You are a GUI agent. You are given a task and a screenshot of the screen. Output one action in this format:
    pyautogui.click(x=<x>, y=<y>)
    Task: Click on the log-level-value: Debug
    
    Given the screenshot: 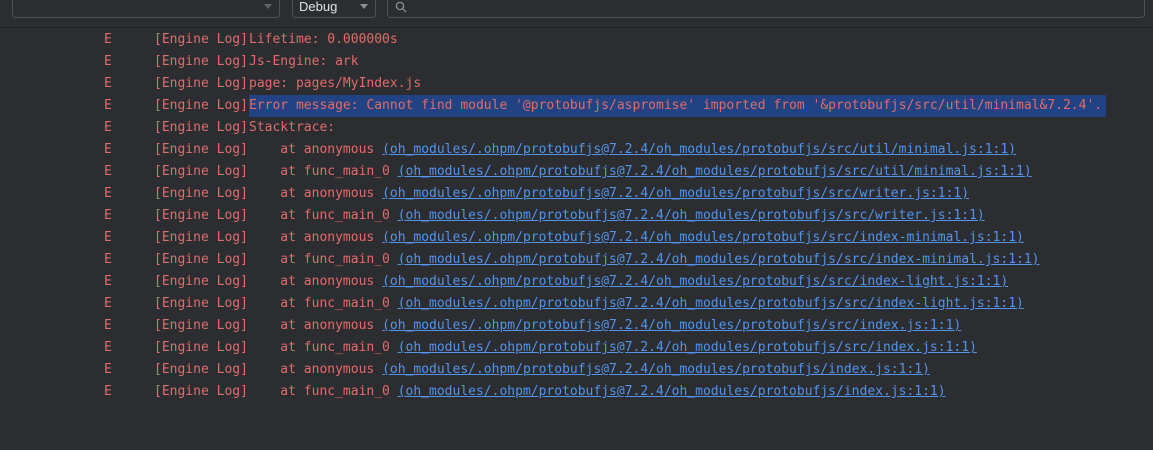 What is the action you would take?
    pyautogui.click(x=318, y=7)
    